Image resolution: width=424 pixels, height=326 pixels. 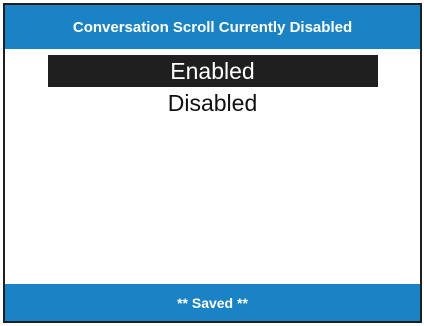 I want to click on status-text: ** Saved **, so click(x=212, y=302).